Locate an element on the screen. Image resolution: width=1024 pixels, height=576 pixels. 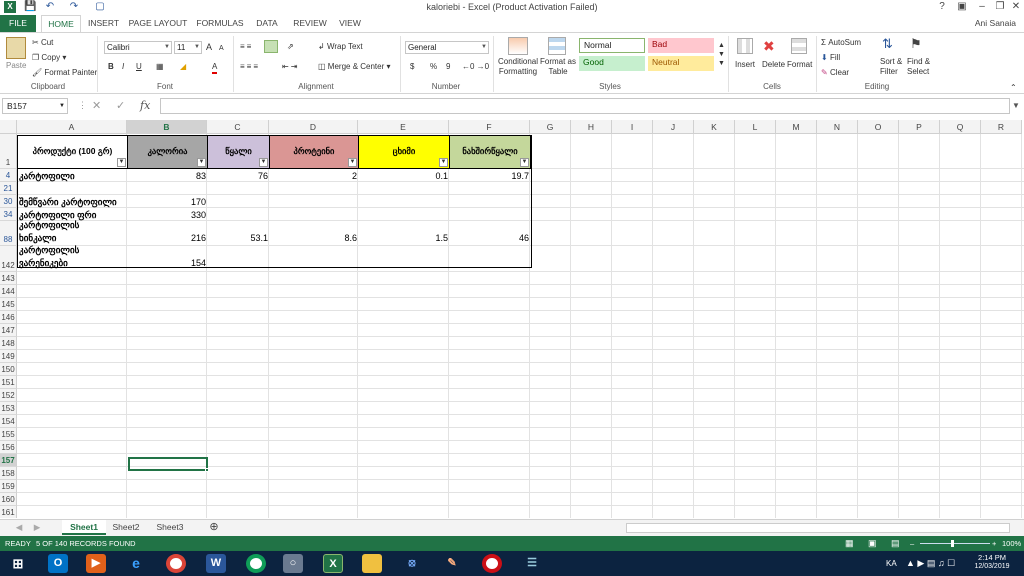
chrome-profile-icon is located at coordinates (256, 563).